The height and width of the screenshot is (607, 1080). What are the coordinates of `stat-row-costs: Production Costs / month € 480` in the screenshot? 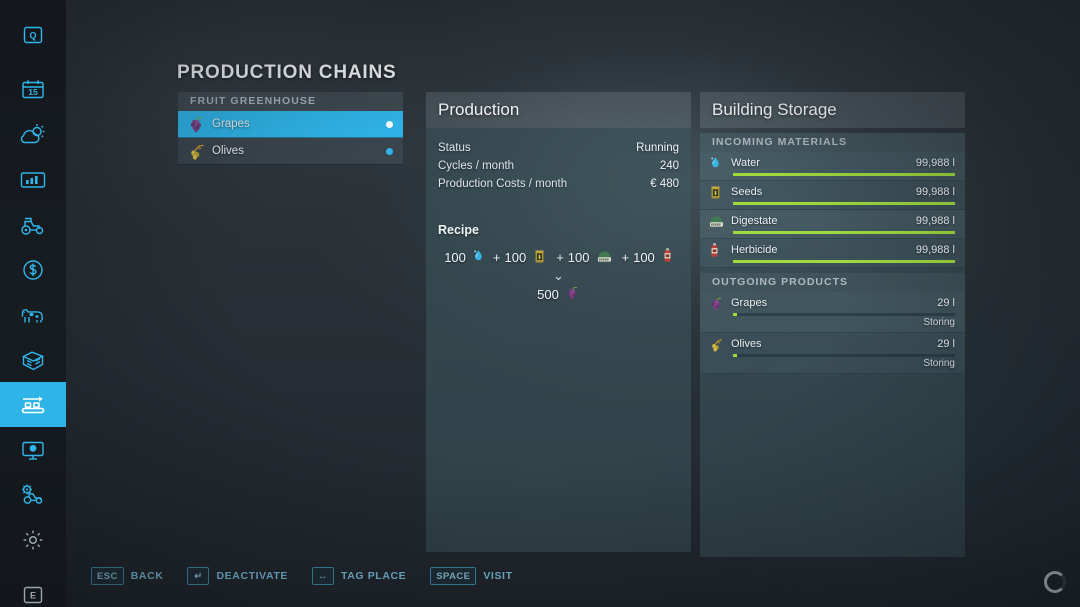 It's located at (558, 186).